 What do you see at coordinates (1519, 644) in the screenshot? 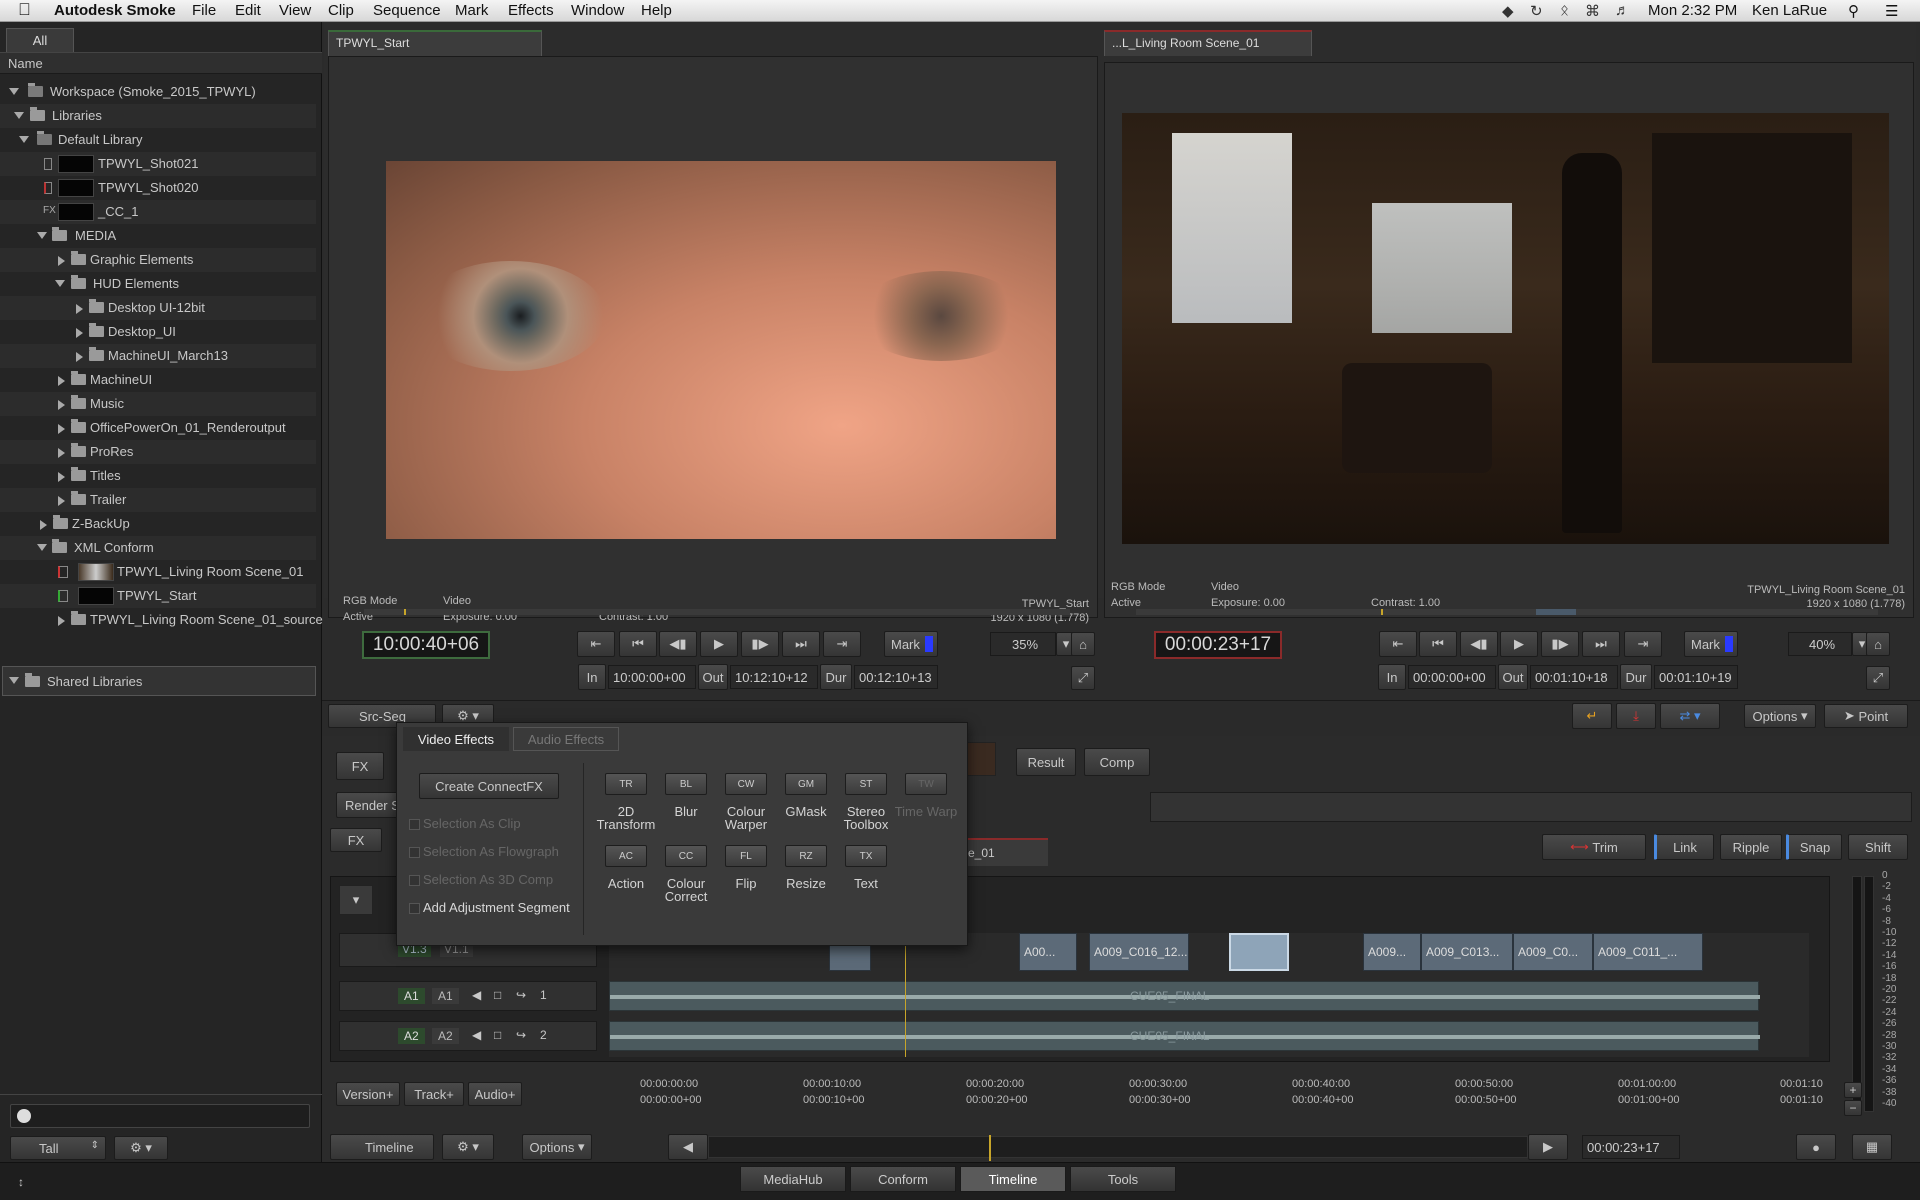
I see `play-button: ▶` at bounding box center [1519, 644].